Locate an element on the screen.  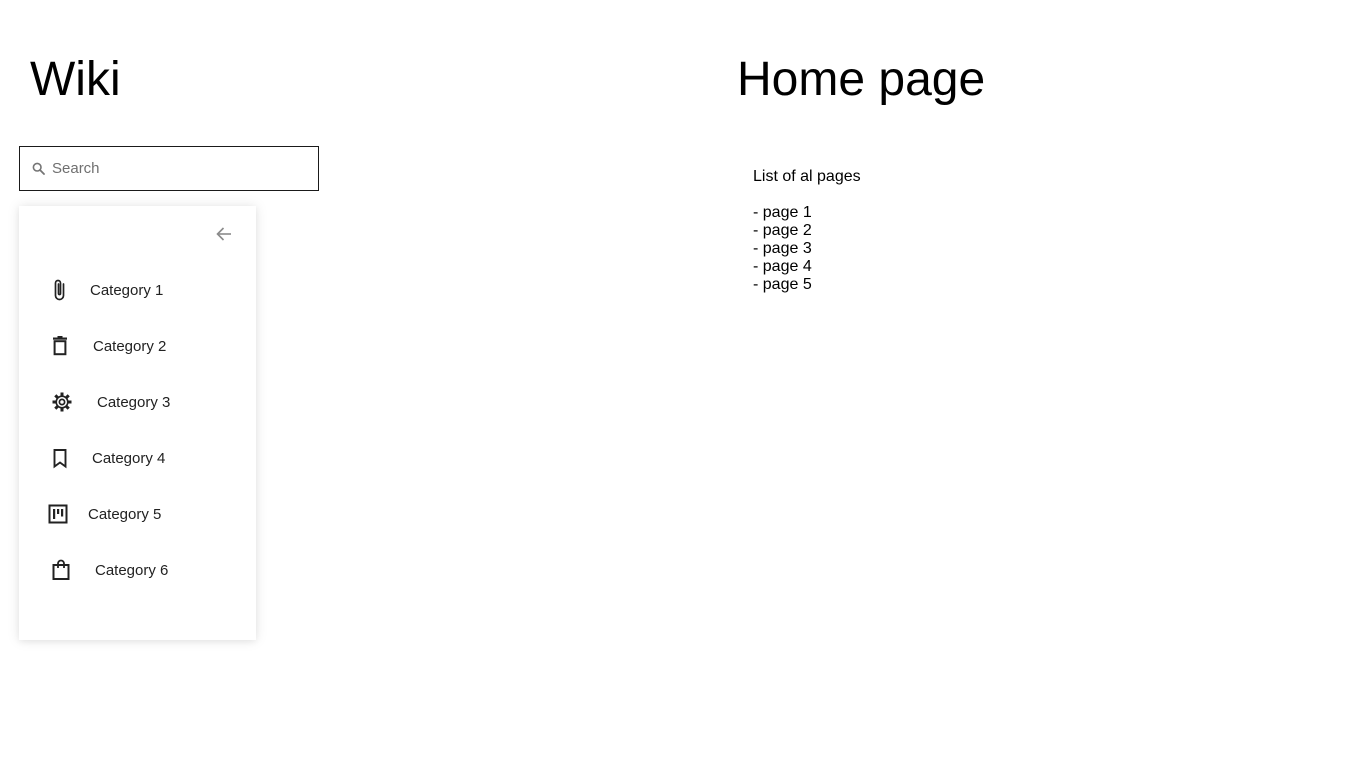
arrow-left-icon is located at coordinates (224, 234).